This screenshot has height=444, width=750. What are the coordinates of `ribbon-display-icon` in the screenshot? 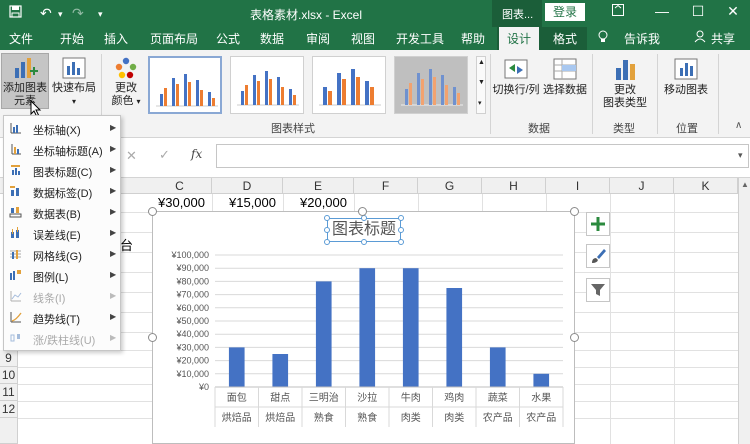 It's located at (618, 11).